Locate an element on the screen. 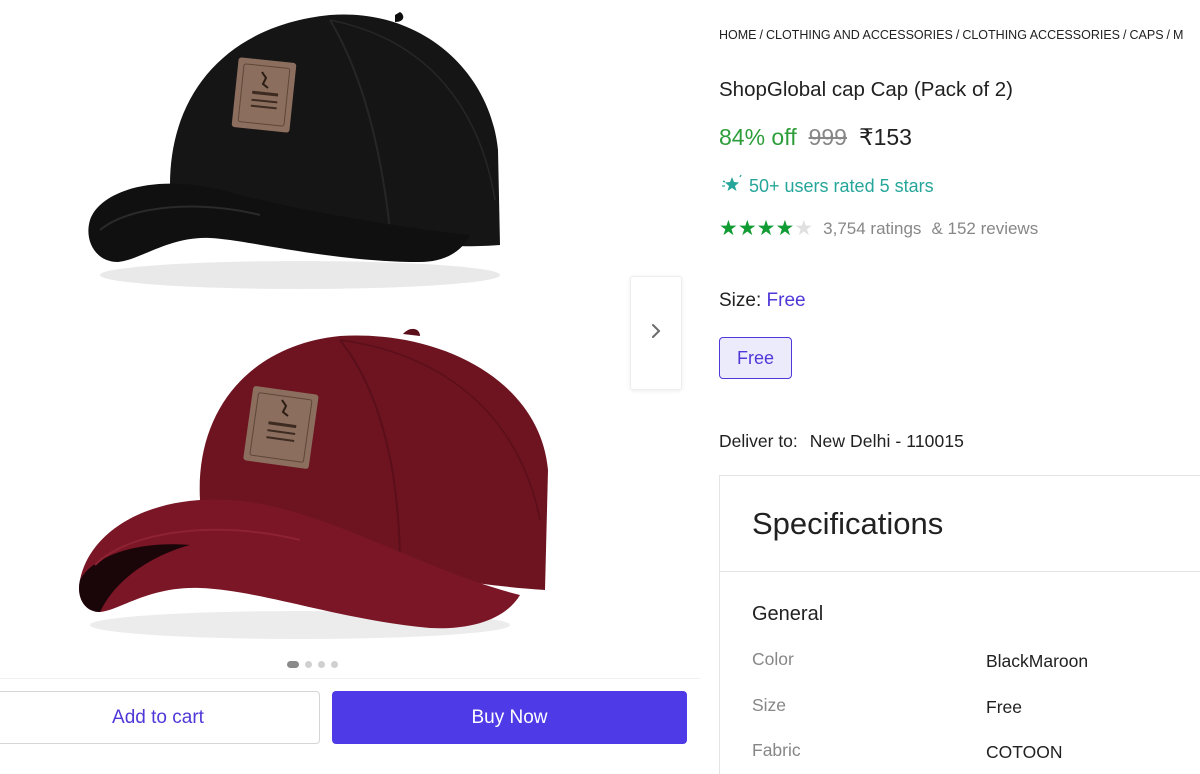 The height and width of the screenshot is (774, 1200). price-row: 84% off 999 ₹153 is located at coordinates (815, 137).